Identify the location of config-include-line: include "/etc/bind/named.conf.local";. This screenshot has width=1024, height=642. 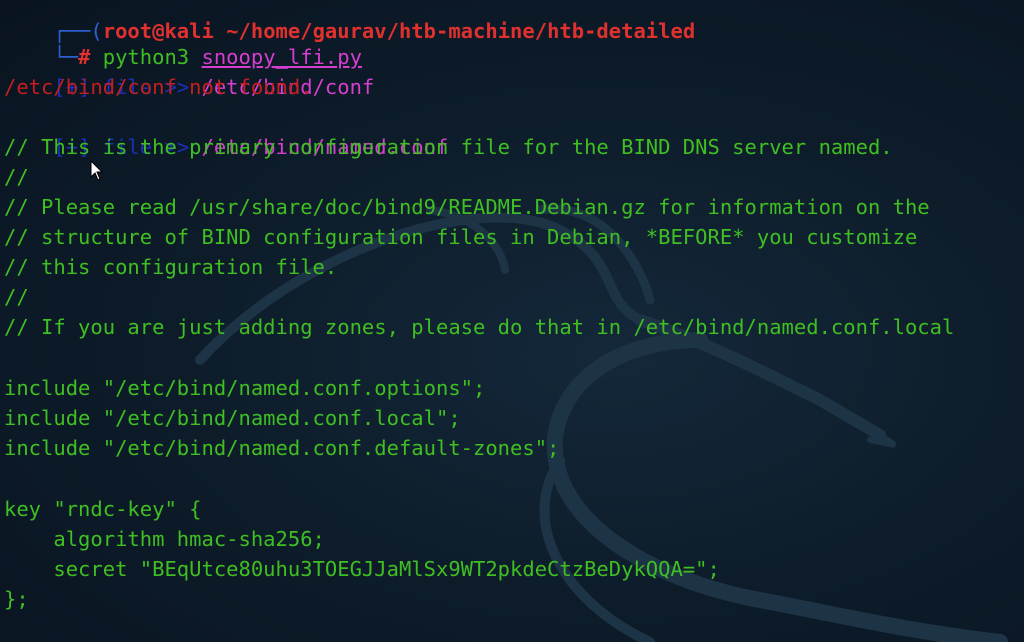
(232, 418).